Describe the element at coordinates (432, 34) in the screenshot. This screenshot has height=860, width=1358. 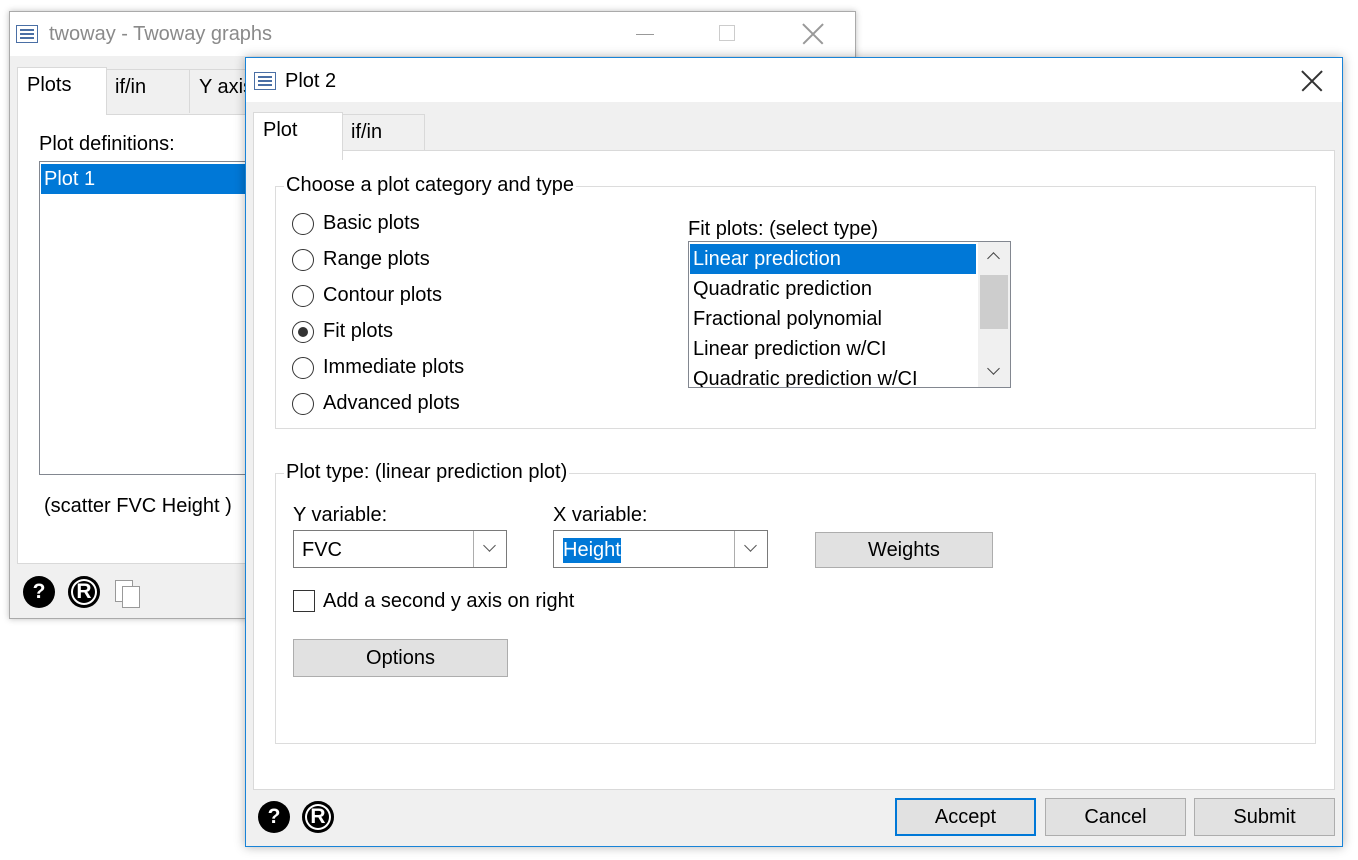
I see `twoway-titlebar: twoway - Twoway graphs` at that location.